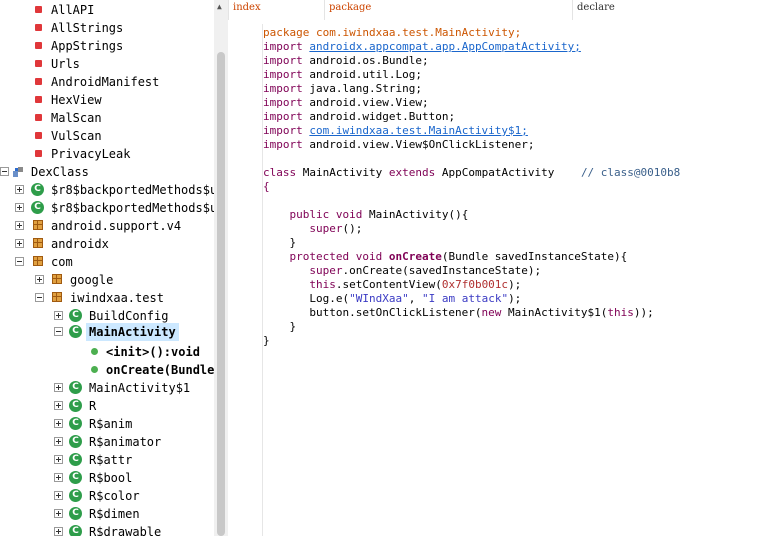 The height and width of the screenshot is (536, 773). What do you see at coordinates (107, 370) in the screenshot?
I see `tree-item-oncreate: onCreate(Bundle` at bounding box center [107, 370].